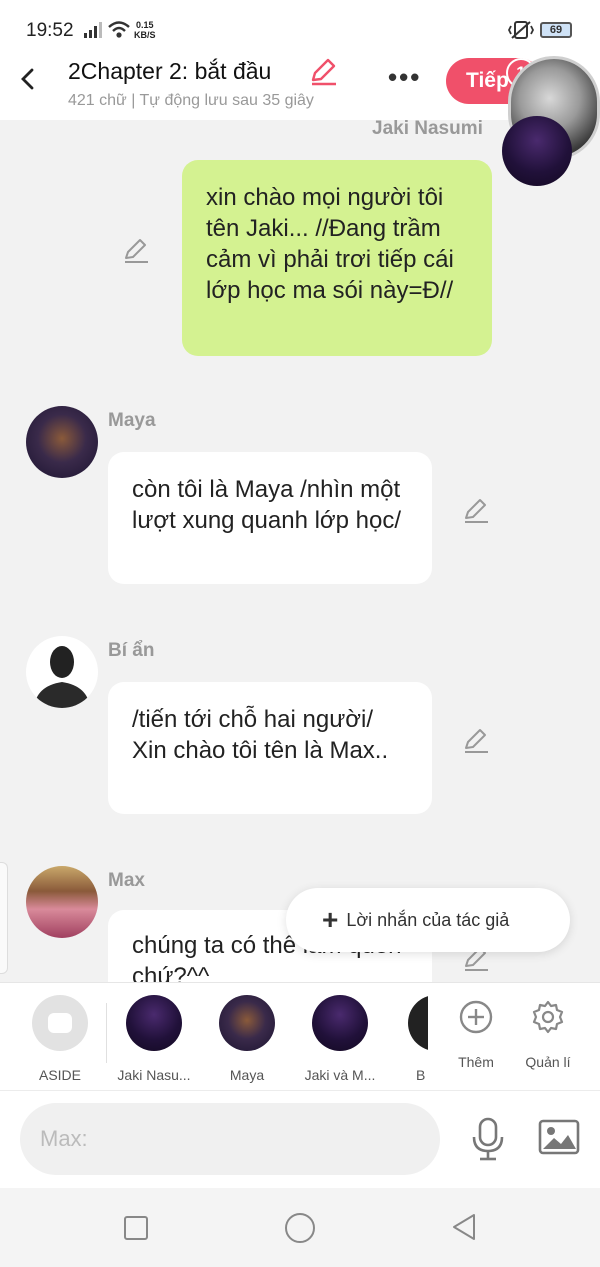  What do you see at coordinates (323, 71) in the screenshot?
I see `edit-title-icon` at bounding box center [323, 71].